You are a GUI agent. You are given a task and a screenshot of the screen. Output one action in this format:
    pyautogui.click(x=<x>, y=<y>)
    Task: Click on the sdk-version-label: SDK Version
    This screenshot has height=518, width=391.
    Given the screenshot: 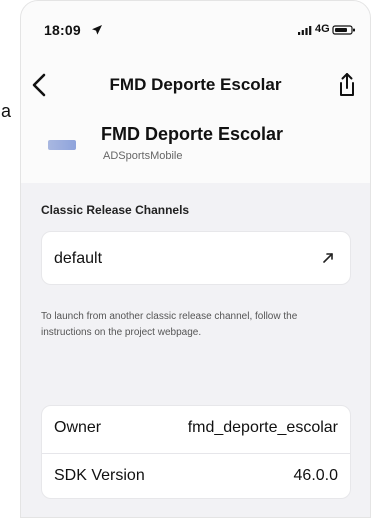 What is the action you would take?
    pyautogui.click(x=99, y=475)
    